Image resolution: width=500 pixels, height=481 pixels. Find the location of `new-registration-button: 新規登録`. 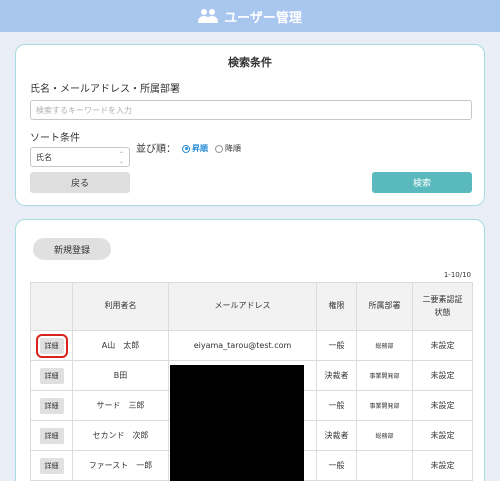

new-registration-button: 新規登録 is located at coordinates (72, 249).